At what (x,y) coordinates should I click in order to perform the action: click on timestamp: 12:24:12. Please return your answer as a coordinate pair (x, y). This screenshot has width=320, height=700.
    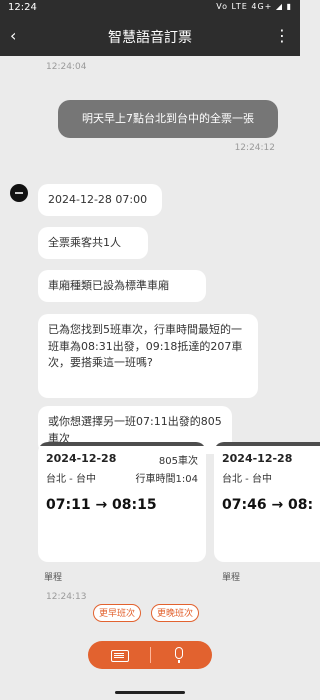
    Looking at the image, I should click on (254, 148).